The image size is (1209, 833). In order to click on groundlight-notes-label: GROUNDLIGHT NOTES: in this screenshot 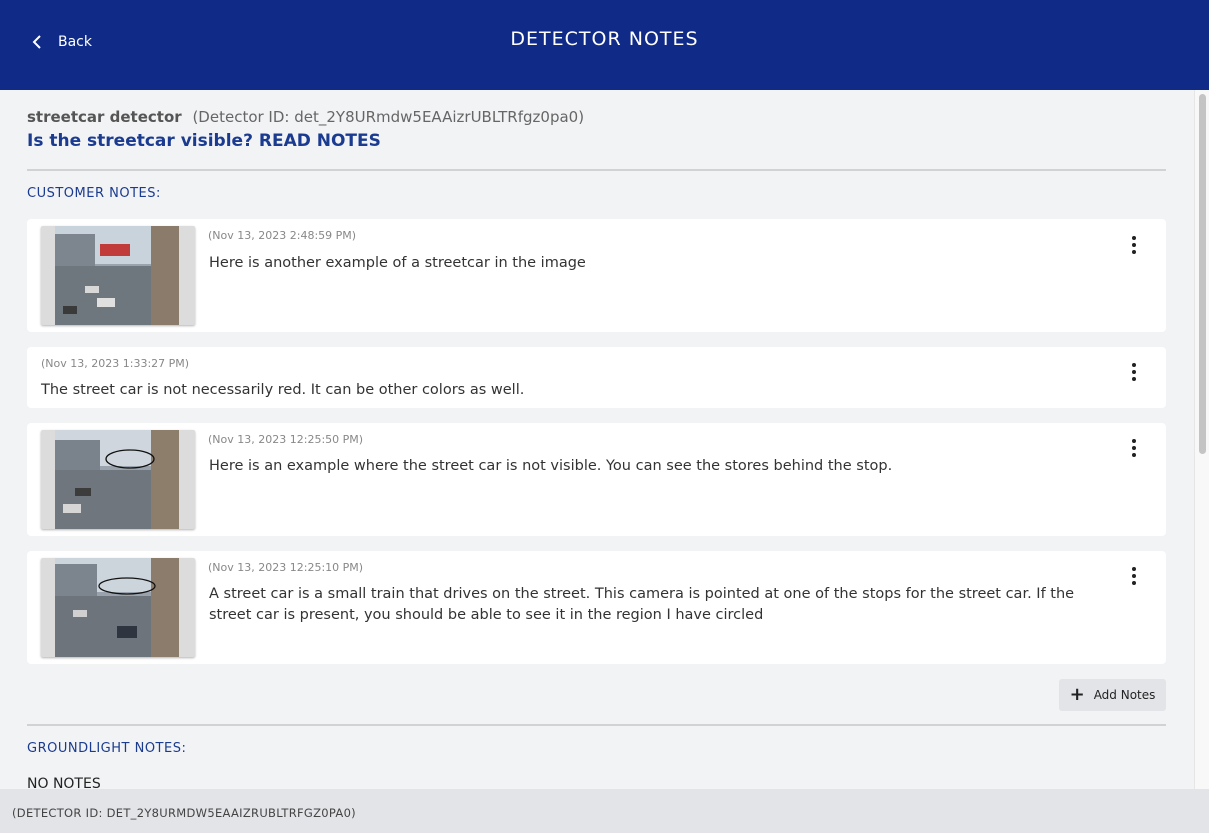, I will do `click(107, 748)`.